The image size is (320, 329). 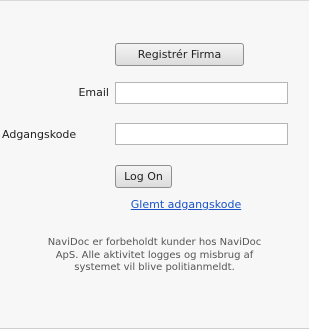 I want to click on notice-line-3: systemet vil blive politianmeldt., so click(x=154, y=267).